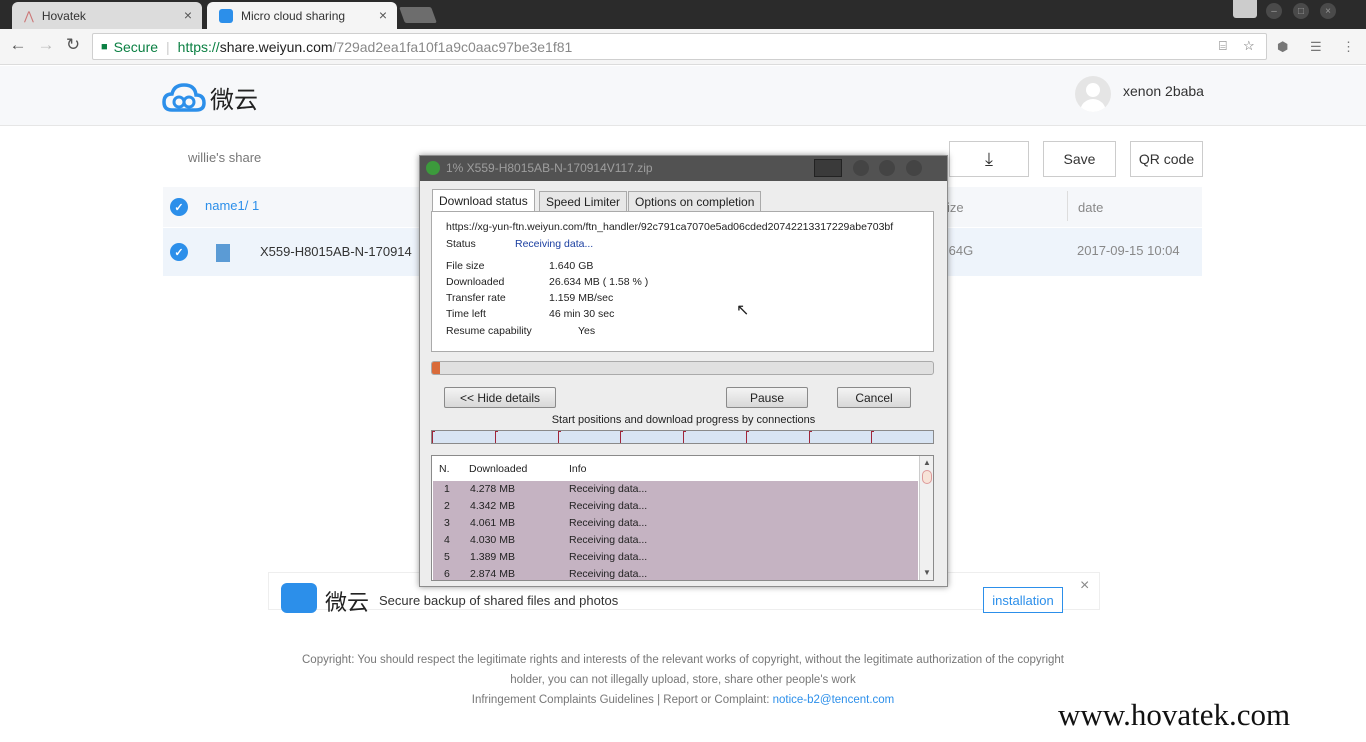  I want to click on select-all-checkbox: ✓, so click(179, 207).